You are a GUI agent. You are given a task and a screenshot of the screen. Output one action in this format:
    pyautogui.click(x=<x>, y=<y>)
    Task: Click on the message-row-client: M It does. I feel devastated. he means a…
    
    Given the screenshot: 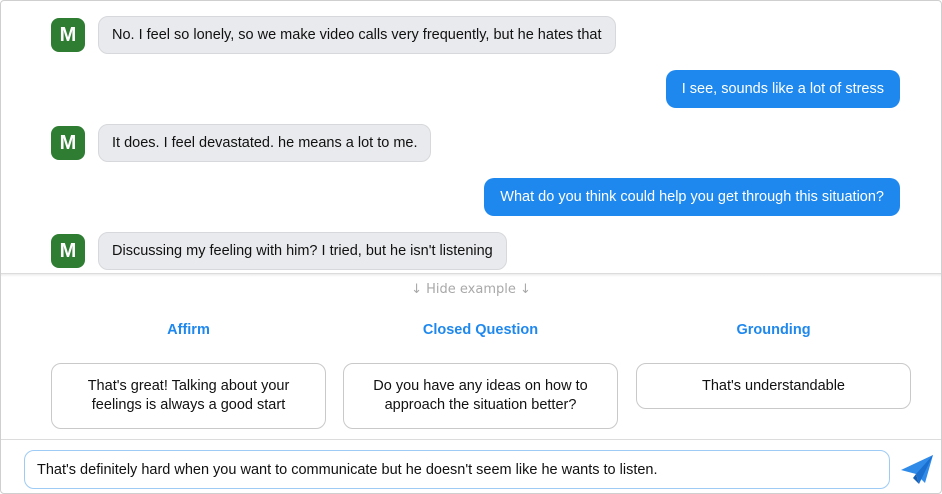 What is the action you would take?
    pyautogui.click(x=471, y=143)
    